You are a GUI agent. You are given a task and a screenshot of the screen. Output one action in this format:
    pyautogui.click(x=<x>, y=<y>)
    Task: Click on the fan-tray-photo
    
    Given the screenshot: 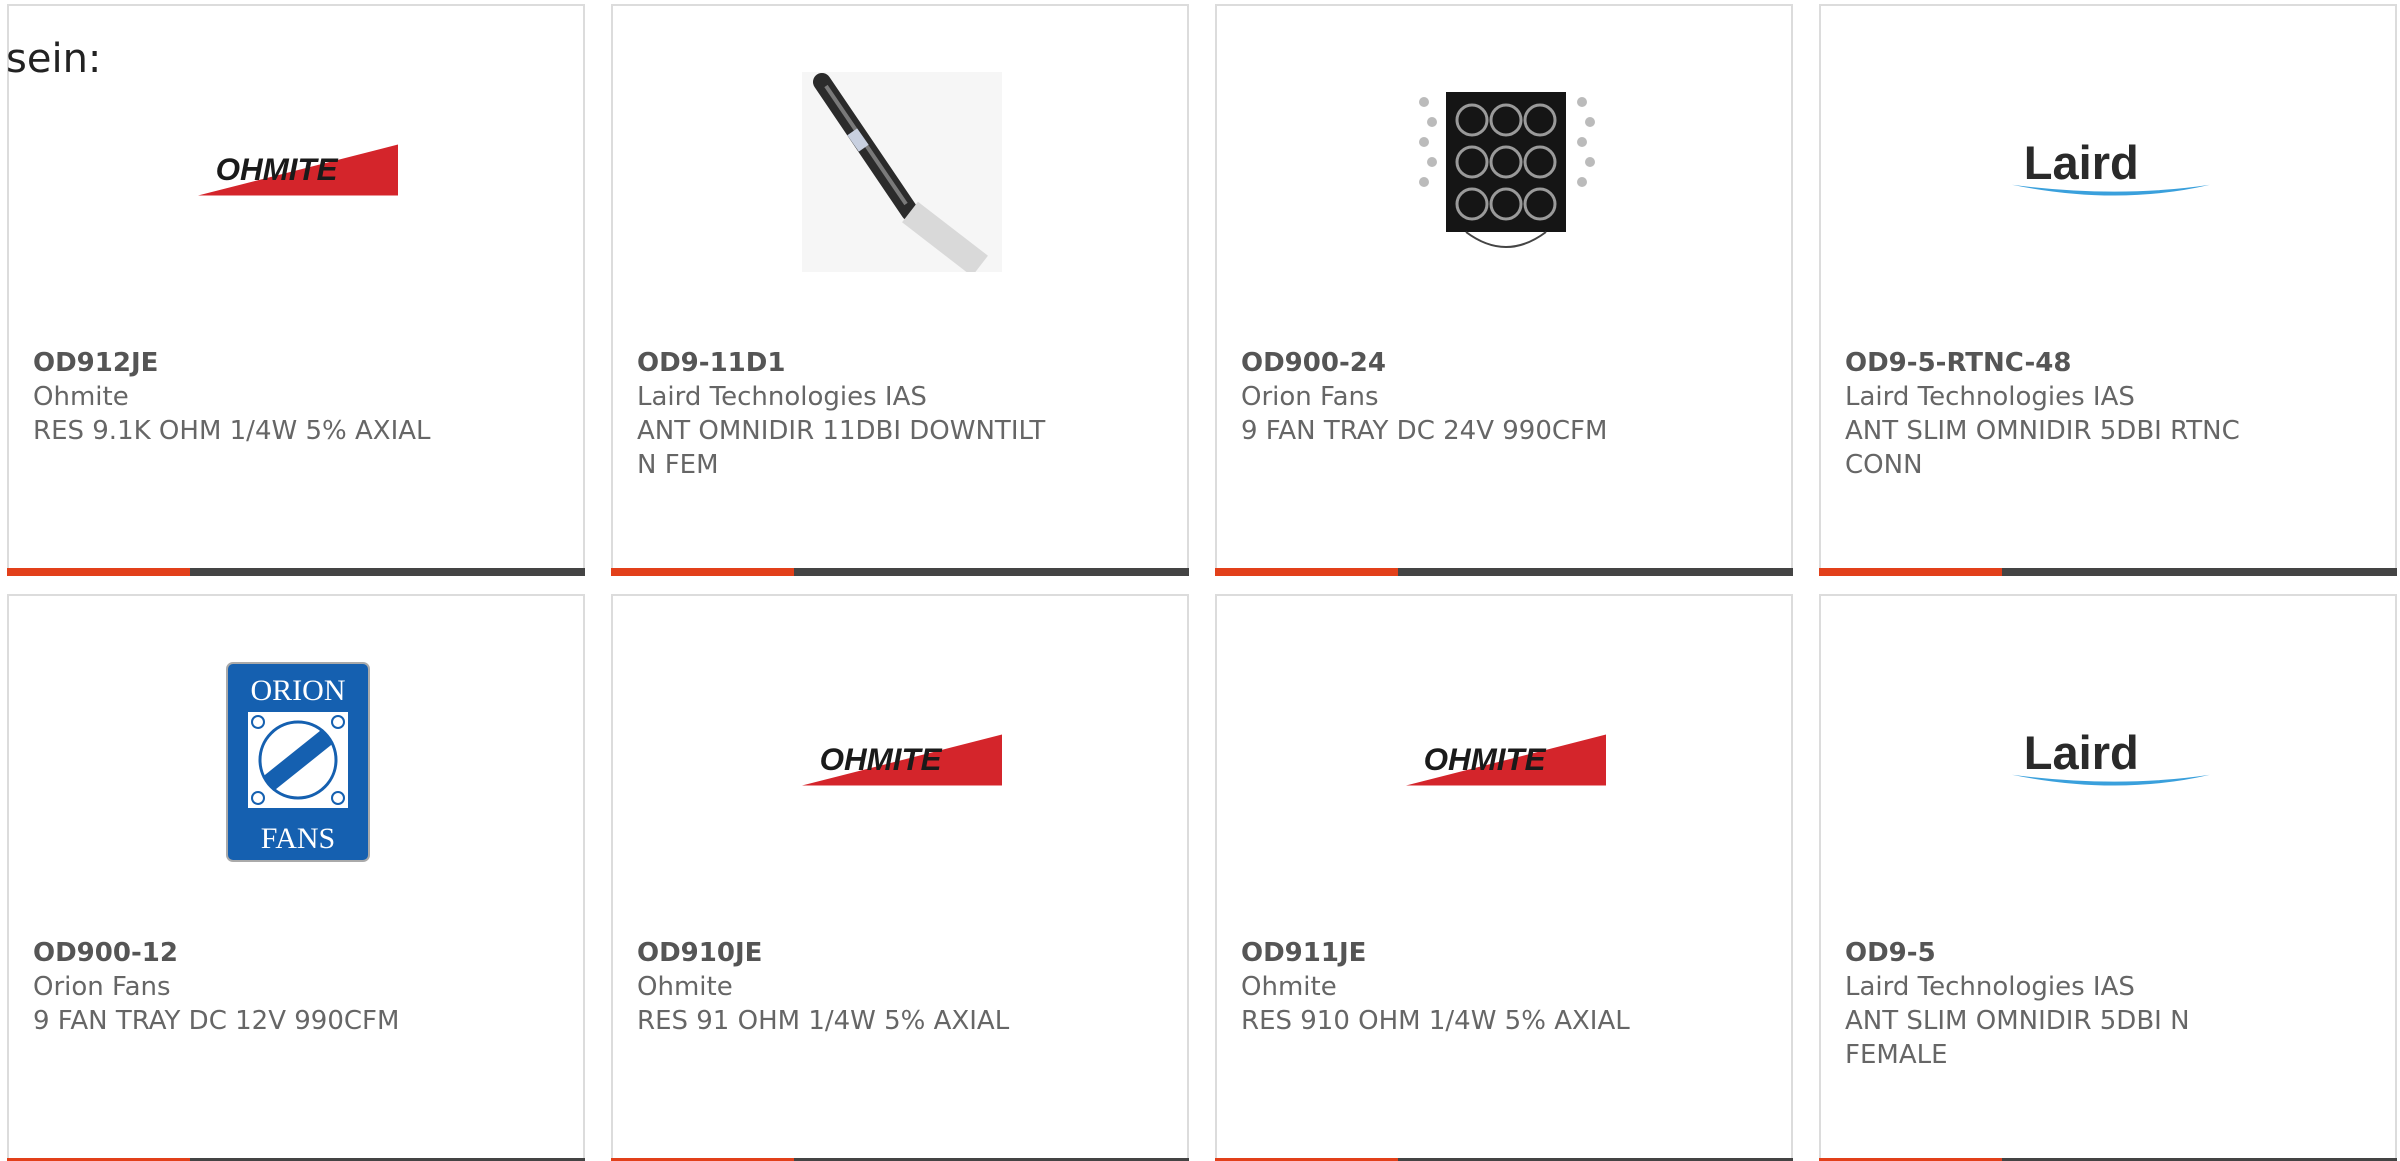 What is the action you would take?
    pyautogui.click(x=1506, y=172)
    